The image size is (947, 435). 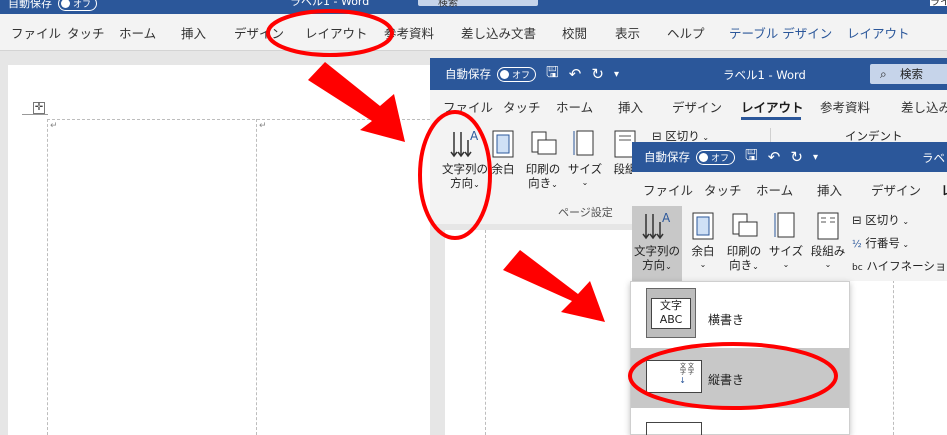 What do you see at coordinates (671, 305) in the screenshot?
I see `thumb-text-1: 文字` at bounding box center [671, 305].